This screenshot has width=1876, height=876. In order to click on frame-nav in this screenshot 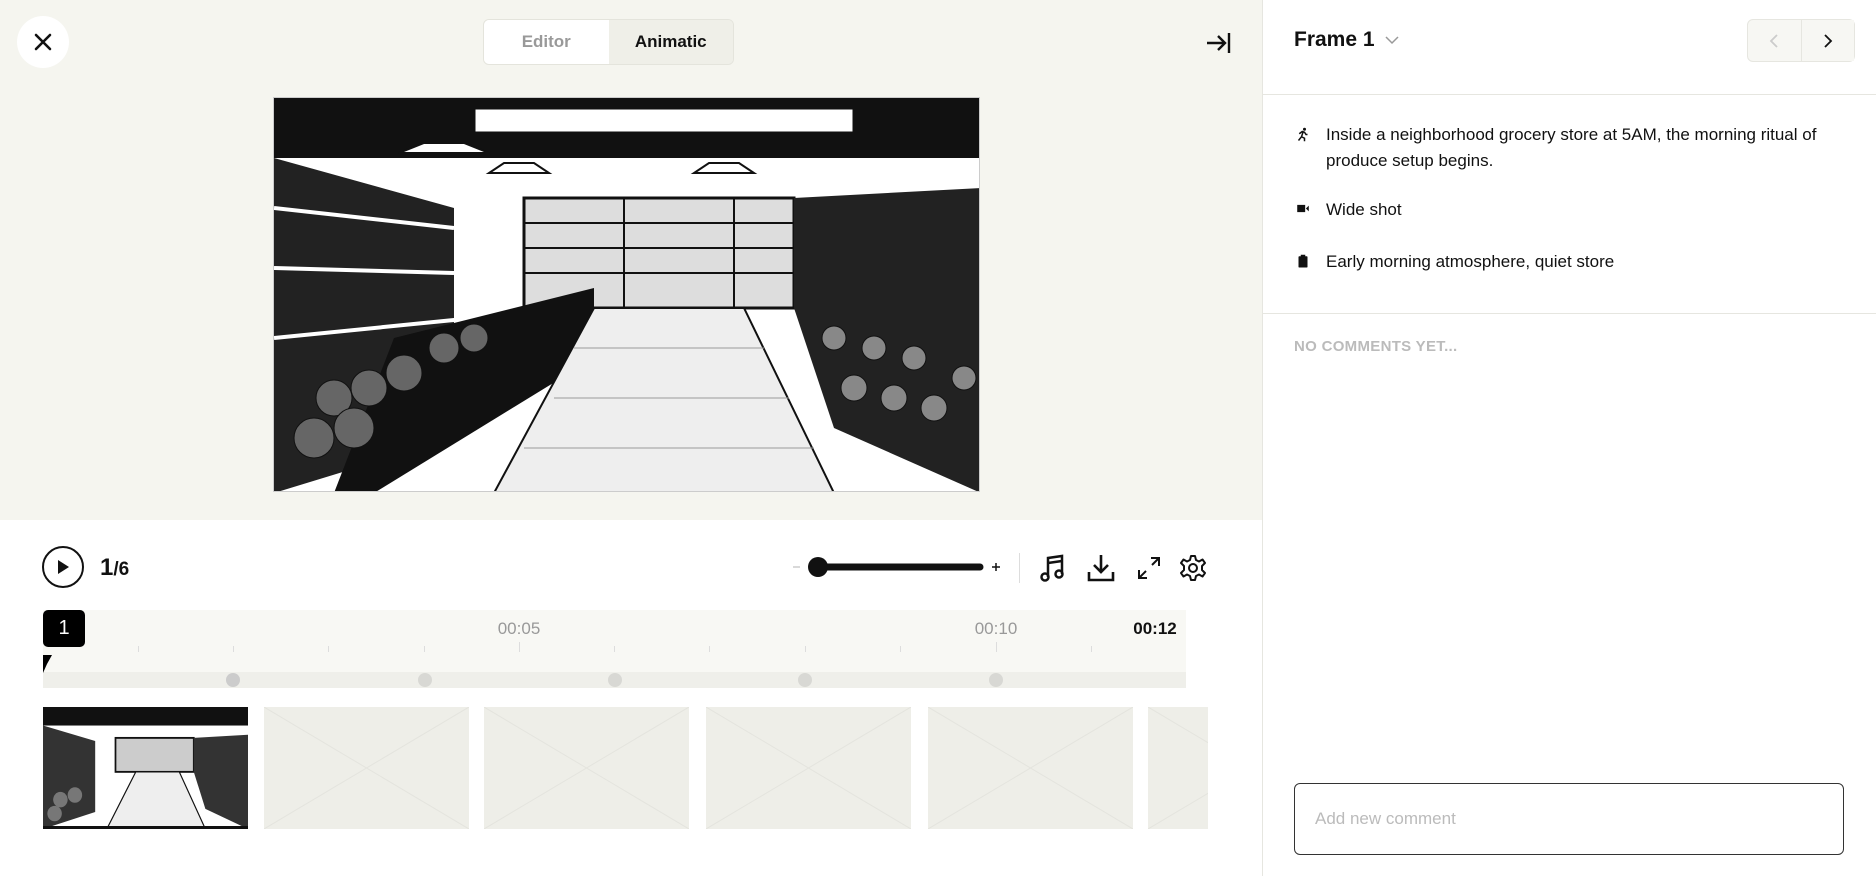, I will do `click(1801, 40)`.